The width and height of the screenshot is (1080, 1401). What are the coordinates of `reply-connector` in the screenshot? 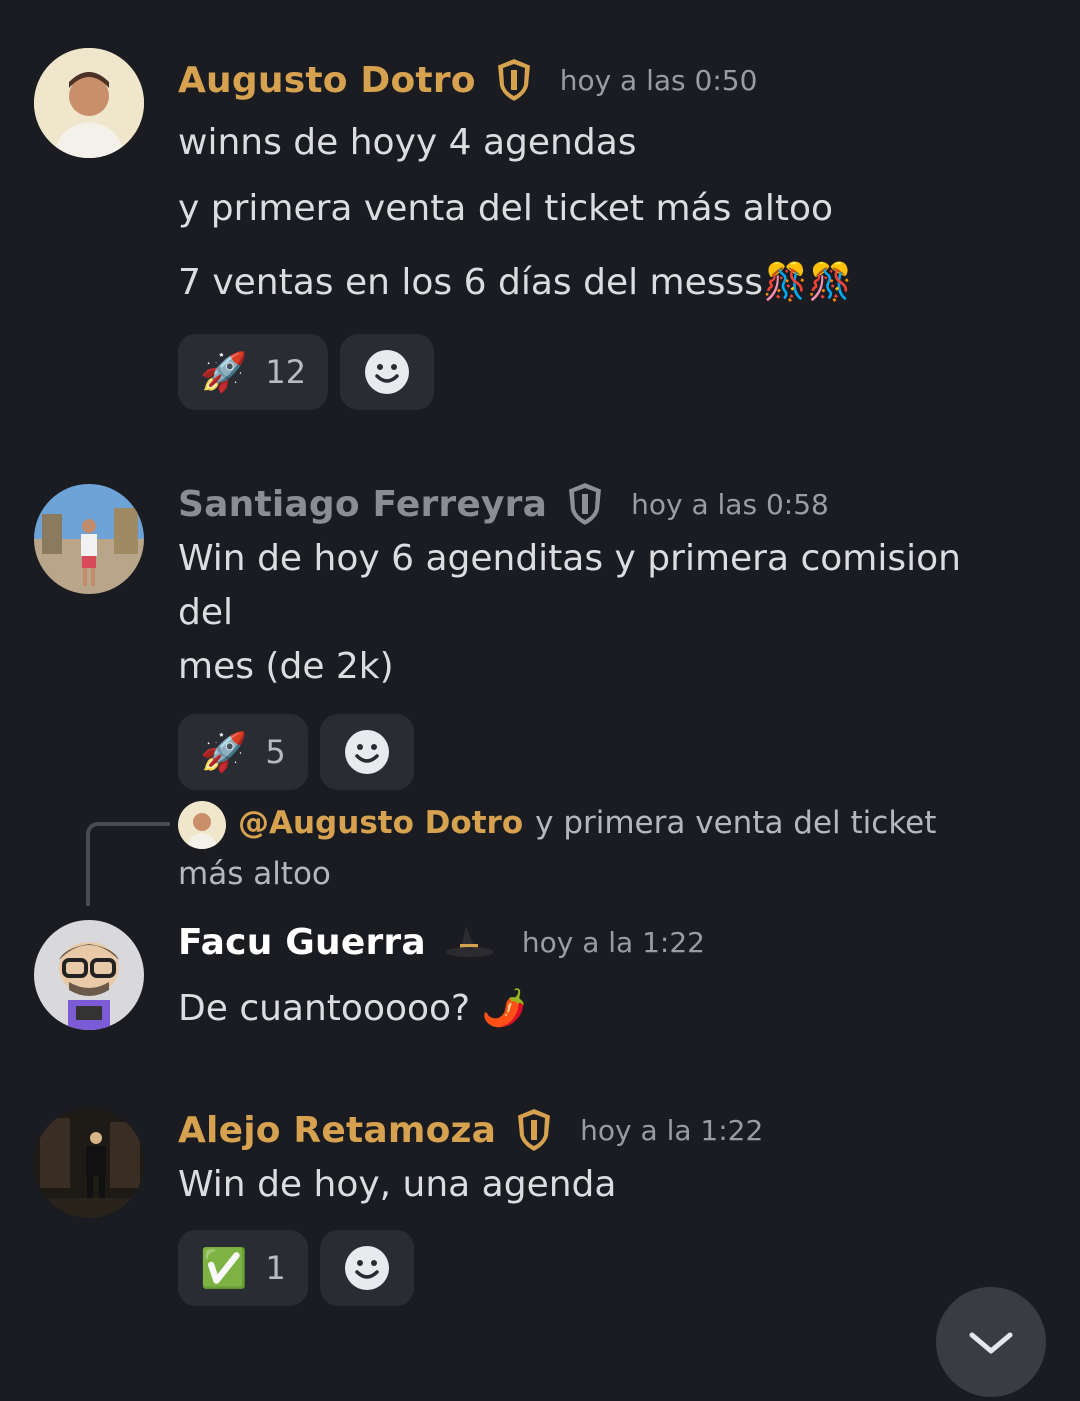 It's located at (128, 864).